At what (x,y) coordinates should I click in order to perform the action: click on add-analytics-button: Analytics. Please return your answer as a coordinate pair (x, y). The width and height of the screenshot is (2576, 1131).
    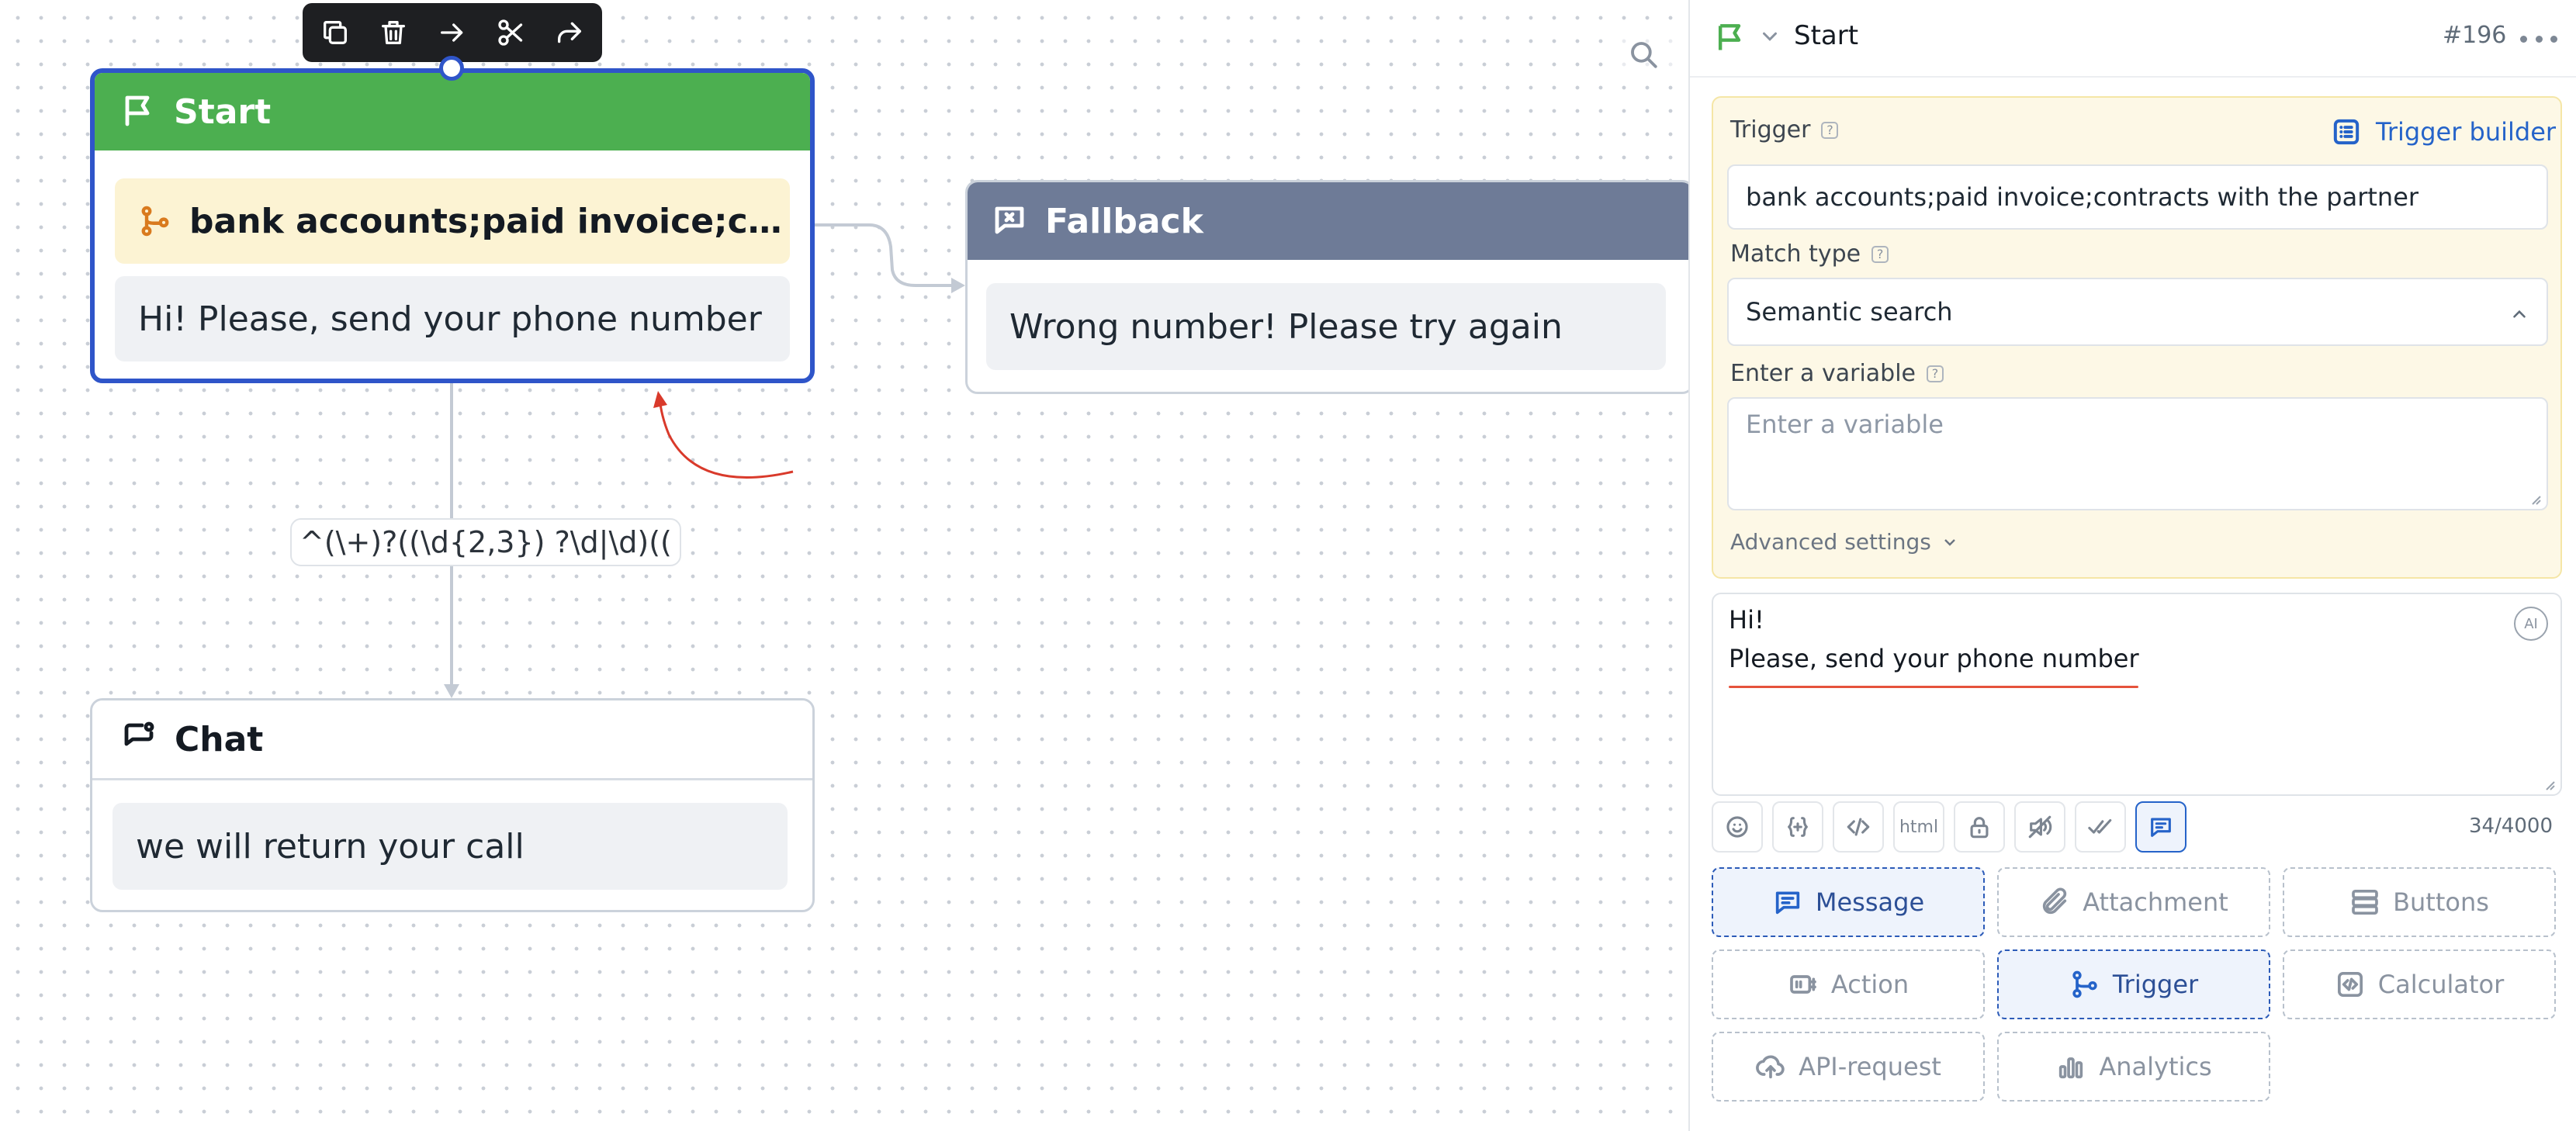
    Looking at the image, I should click on (2133, 1067).